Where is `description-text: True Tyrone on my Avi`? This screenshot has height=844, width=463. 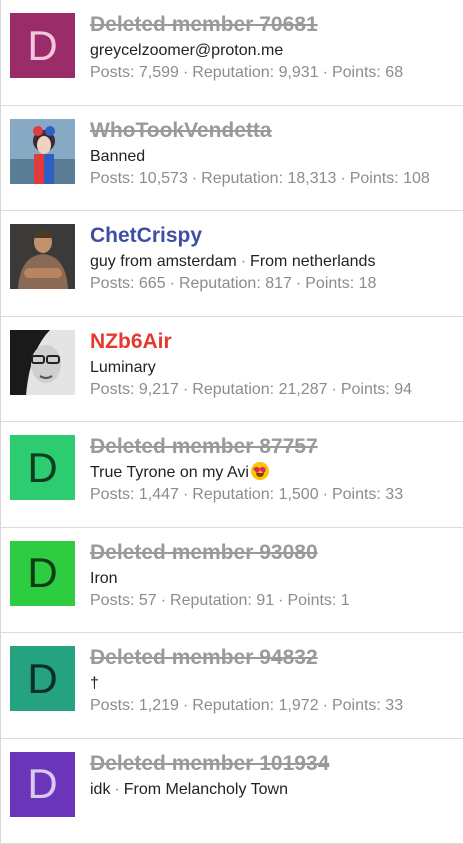
description-text: True Tyrone on my Avi is located at coordinates (169, 472).